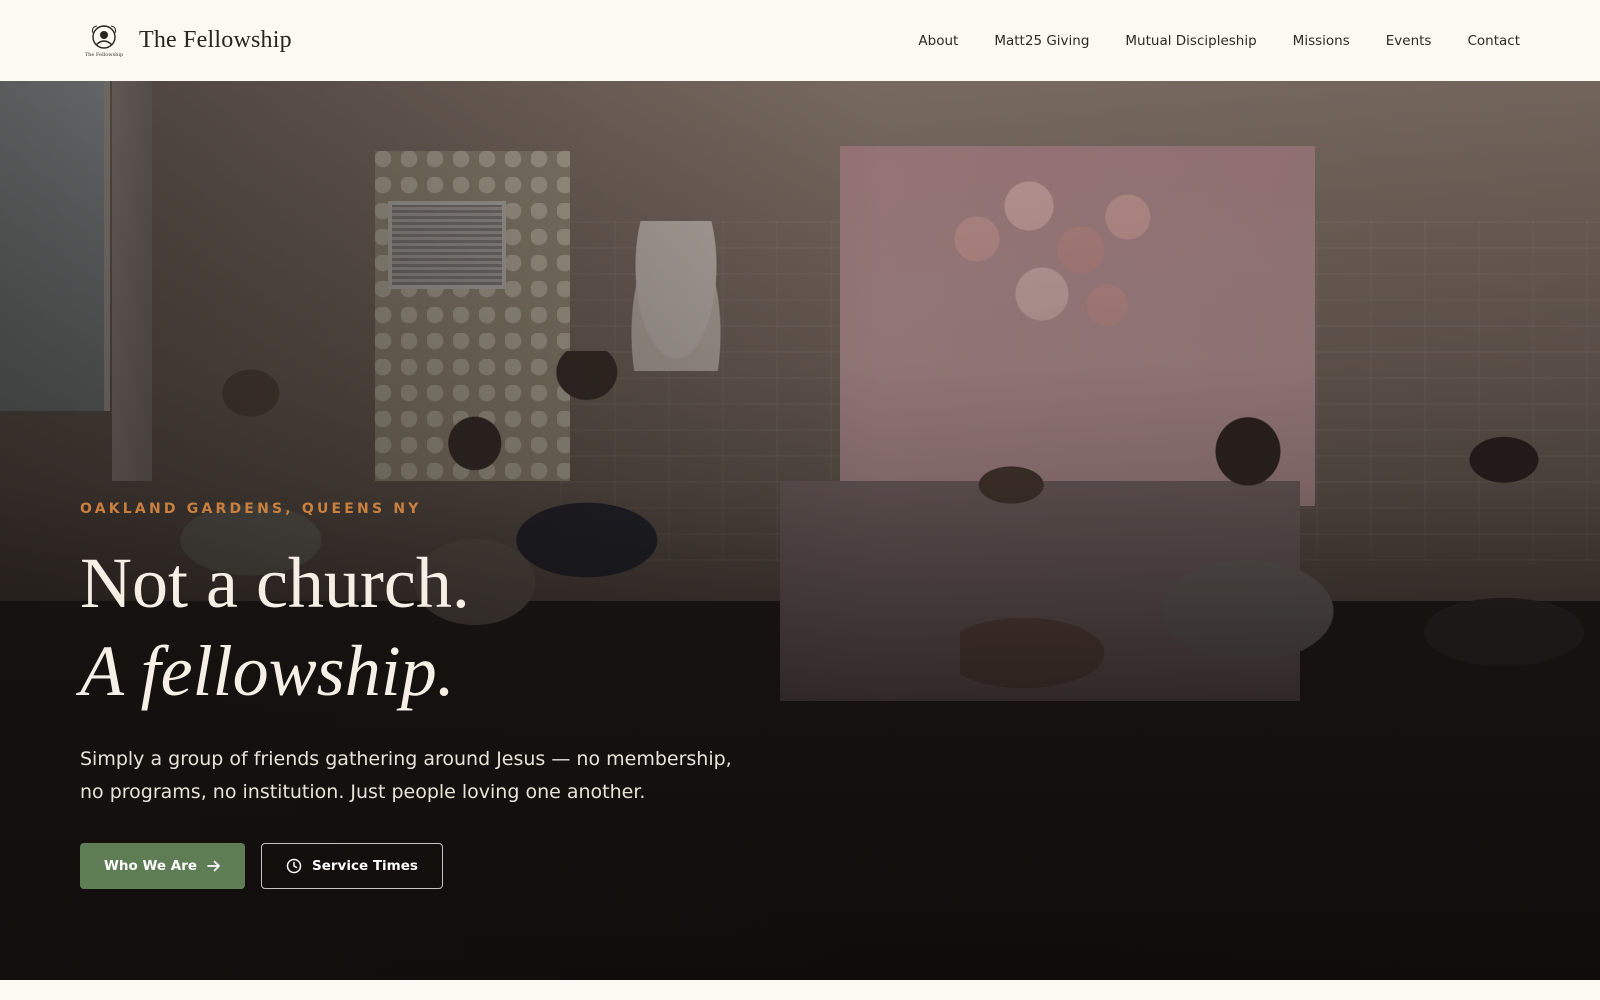  What do you see at coordinates (104, 55) in the screenshot?
I see `logo-caption: The Fellowship` at bounding box center [104, 55].